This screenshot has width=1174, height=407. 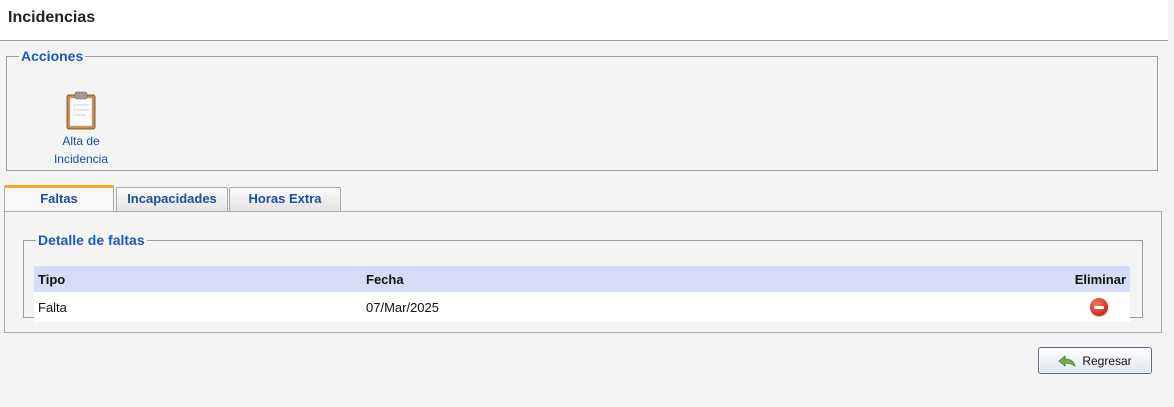 What do you see at coordinates (52, 279) in the screenshot?
I see `column-header-tipo: Tipo` at bounding box center [52, 279].